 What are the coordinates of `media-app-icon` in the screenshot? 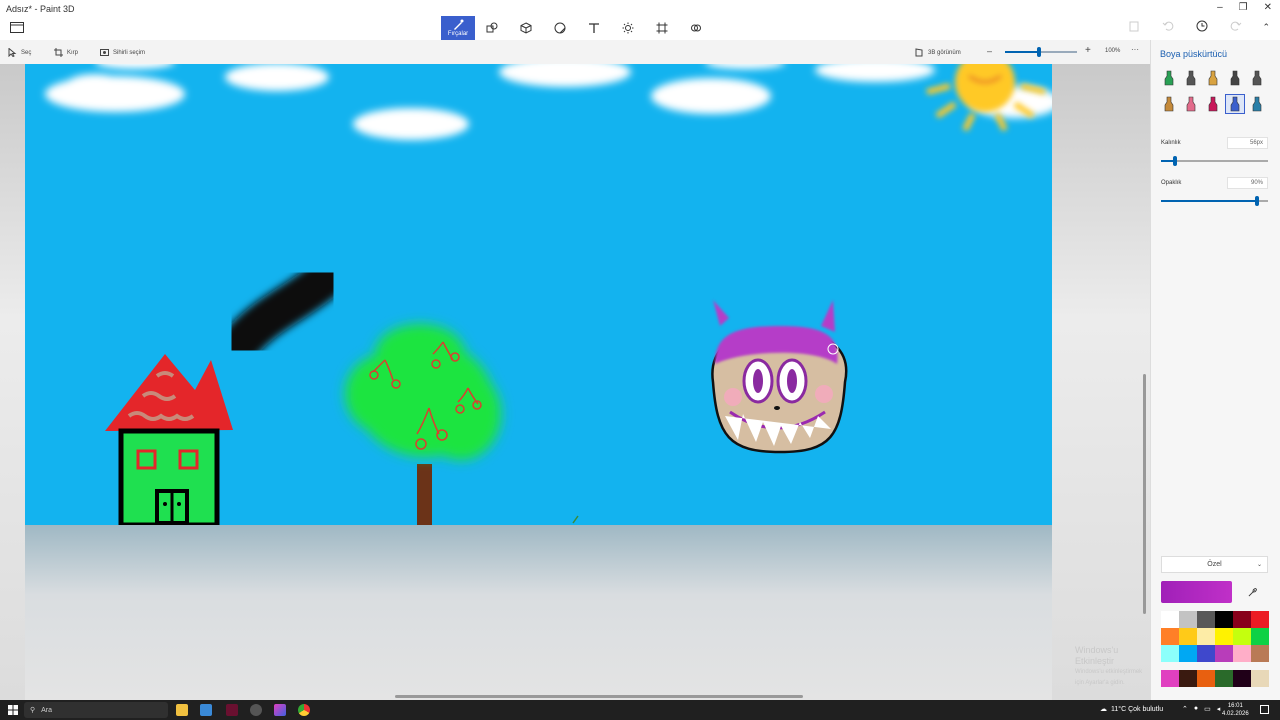 It's located at (256, 710).